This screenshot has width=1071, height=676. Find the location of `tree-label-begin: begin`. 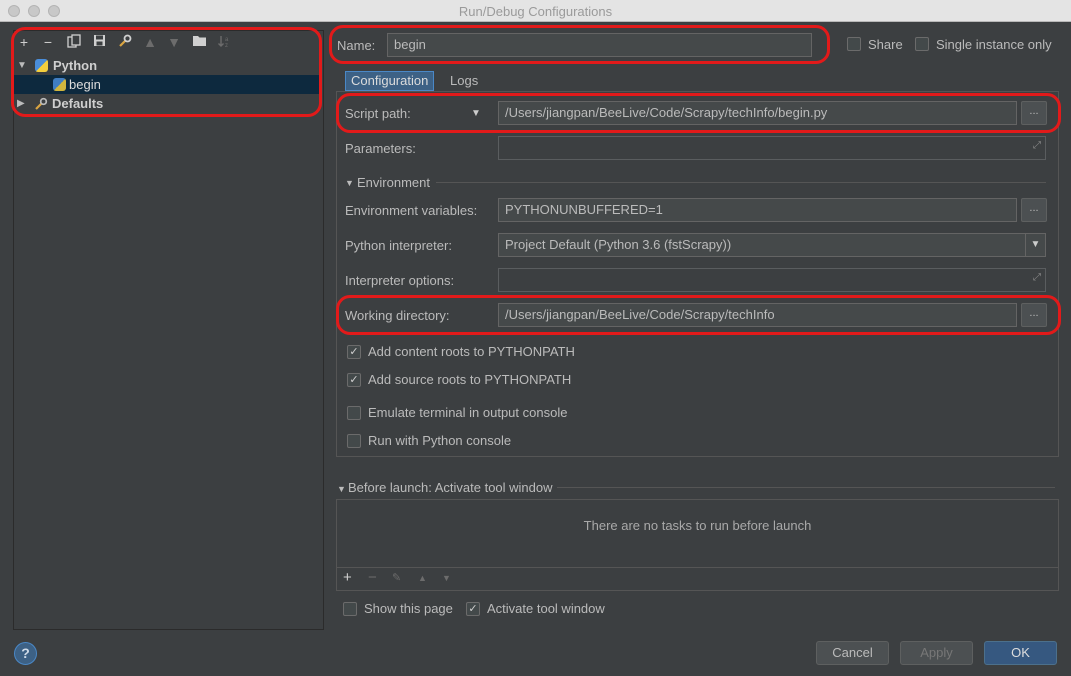

tree-label-begin: begin is located at coordinates (85, 84).